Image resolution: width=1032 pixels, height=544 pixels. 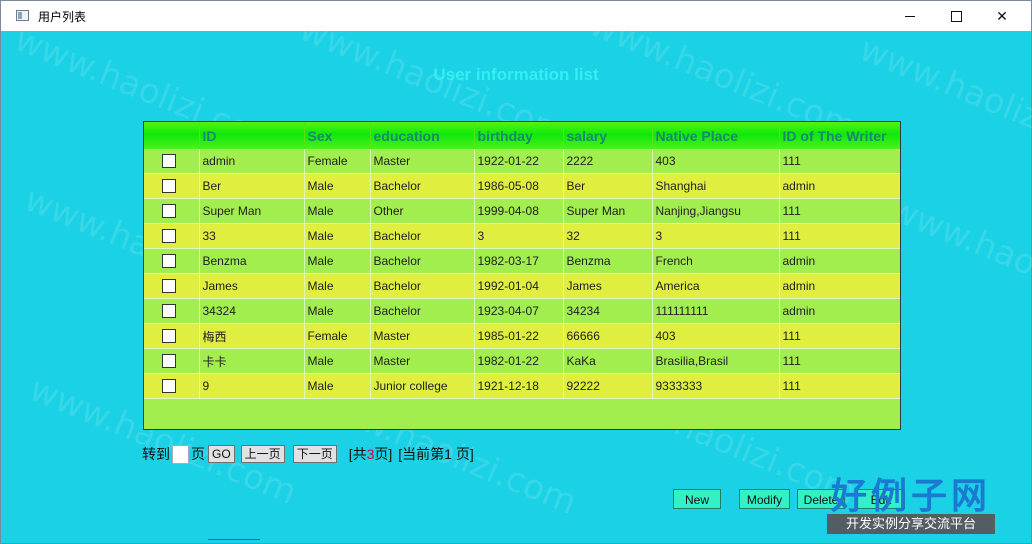 I want to click on table-cell: French, so click(x=716, y=261).